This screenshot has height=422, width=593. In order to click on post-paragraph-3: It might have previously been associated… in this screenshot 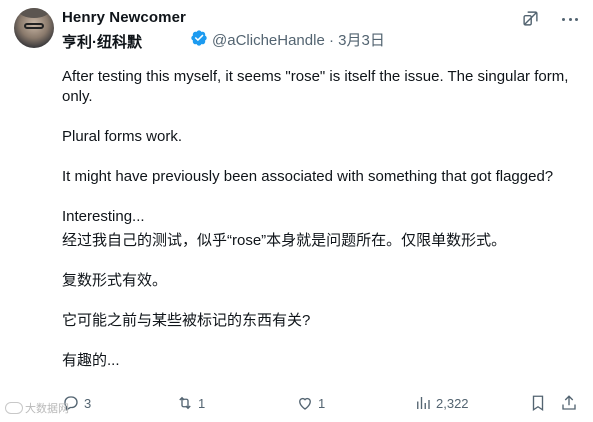, I will do `click(308, 176)`.